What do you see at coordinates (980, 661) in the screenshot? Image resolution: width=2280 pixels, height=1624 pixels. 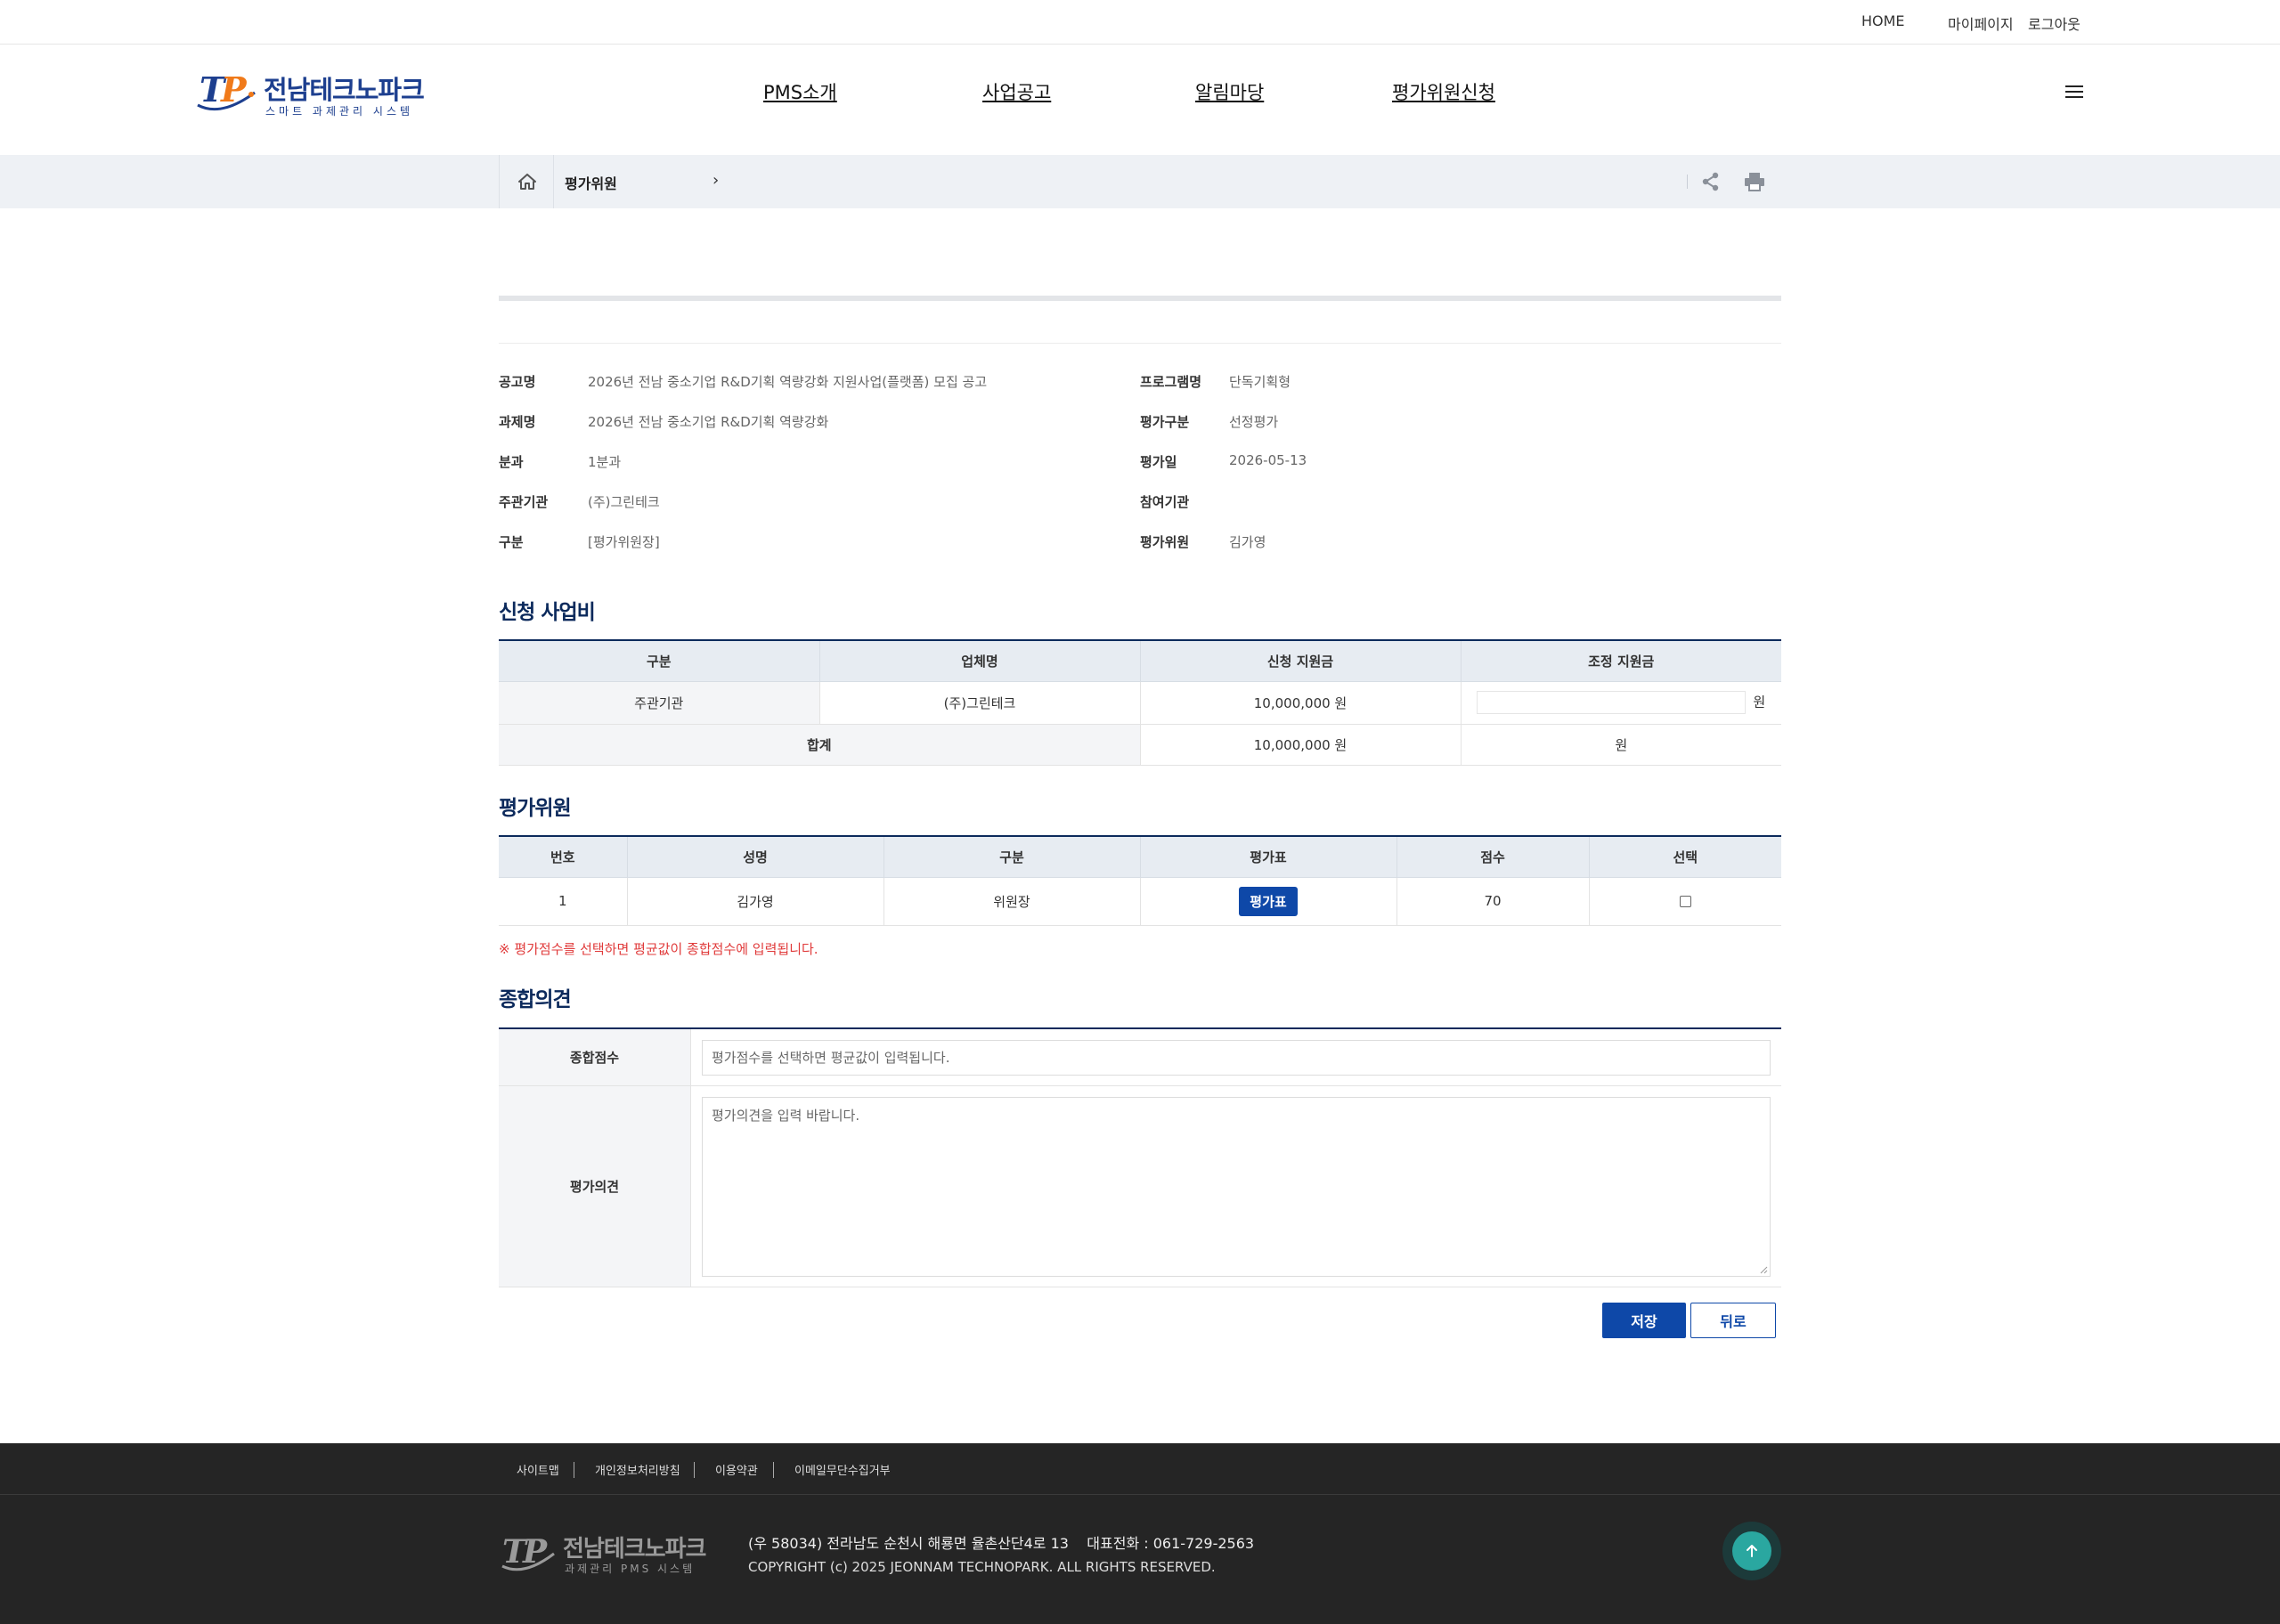 I see `th-company: 업체명` at bounding box center [980, 661].